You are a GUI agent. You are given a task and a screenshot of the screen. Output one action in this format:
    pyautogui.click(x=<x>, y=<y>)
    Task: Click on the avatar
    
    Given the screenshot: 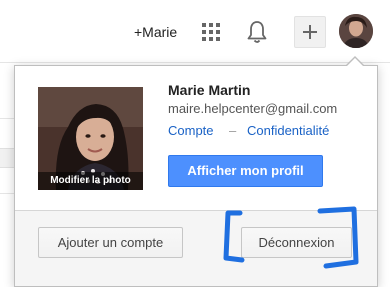 What is the action you would take?
    pyautogui.click(x=356, y=31)
    